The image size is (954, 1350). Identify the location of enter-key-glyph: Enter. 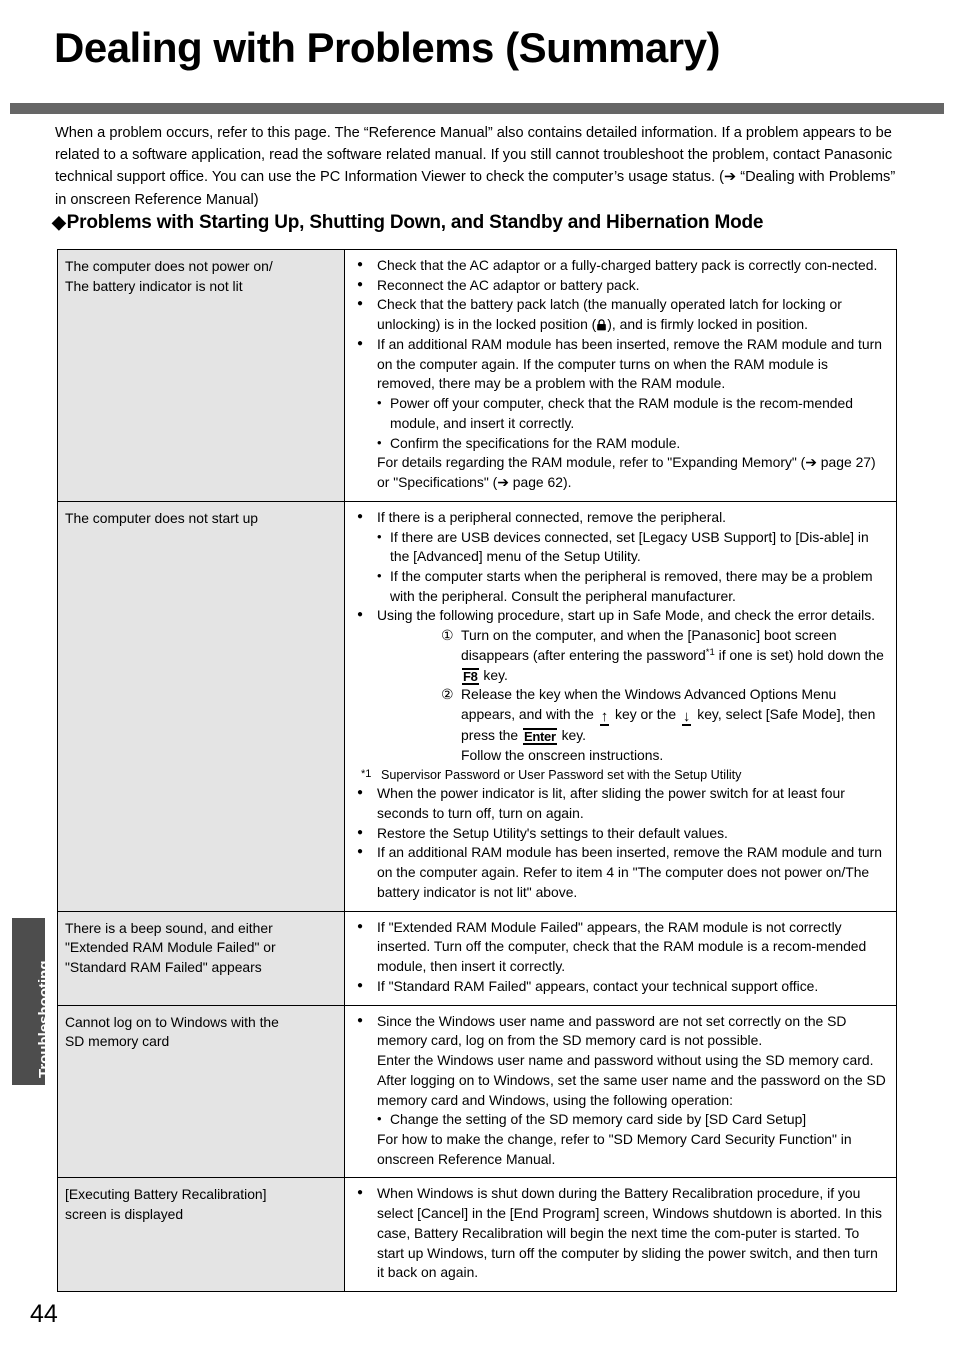
(540, 737).